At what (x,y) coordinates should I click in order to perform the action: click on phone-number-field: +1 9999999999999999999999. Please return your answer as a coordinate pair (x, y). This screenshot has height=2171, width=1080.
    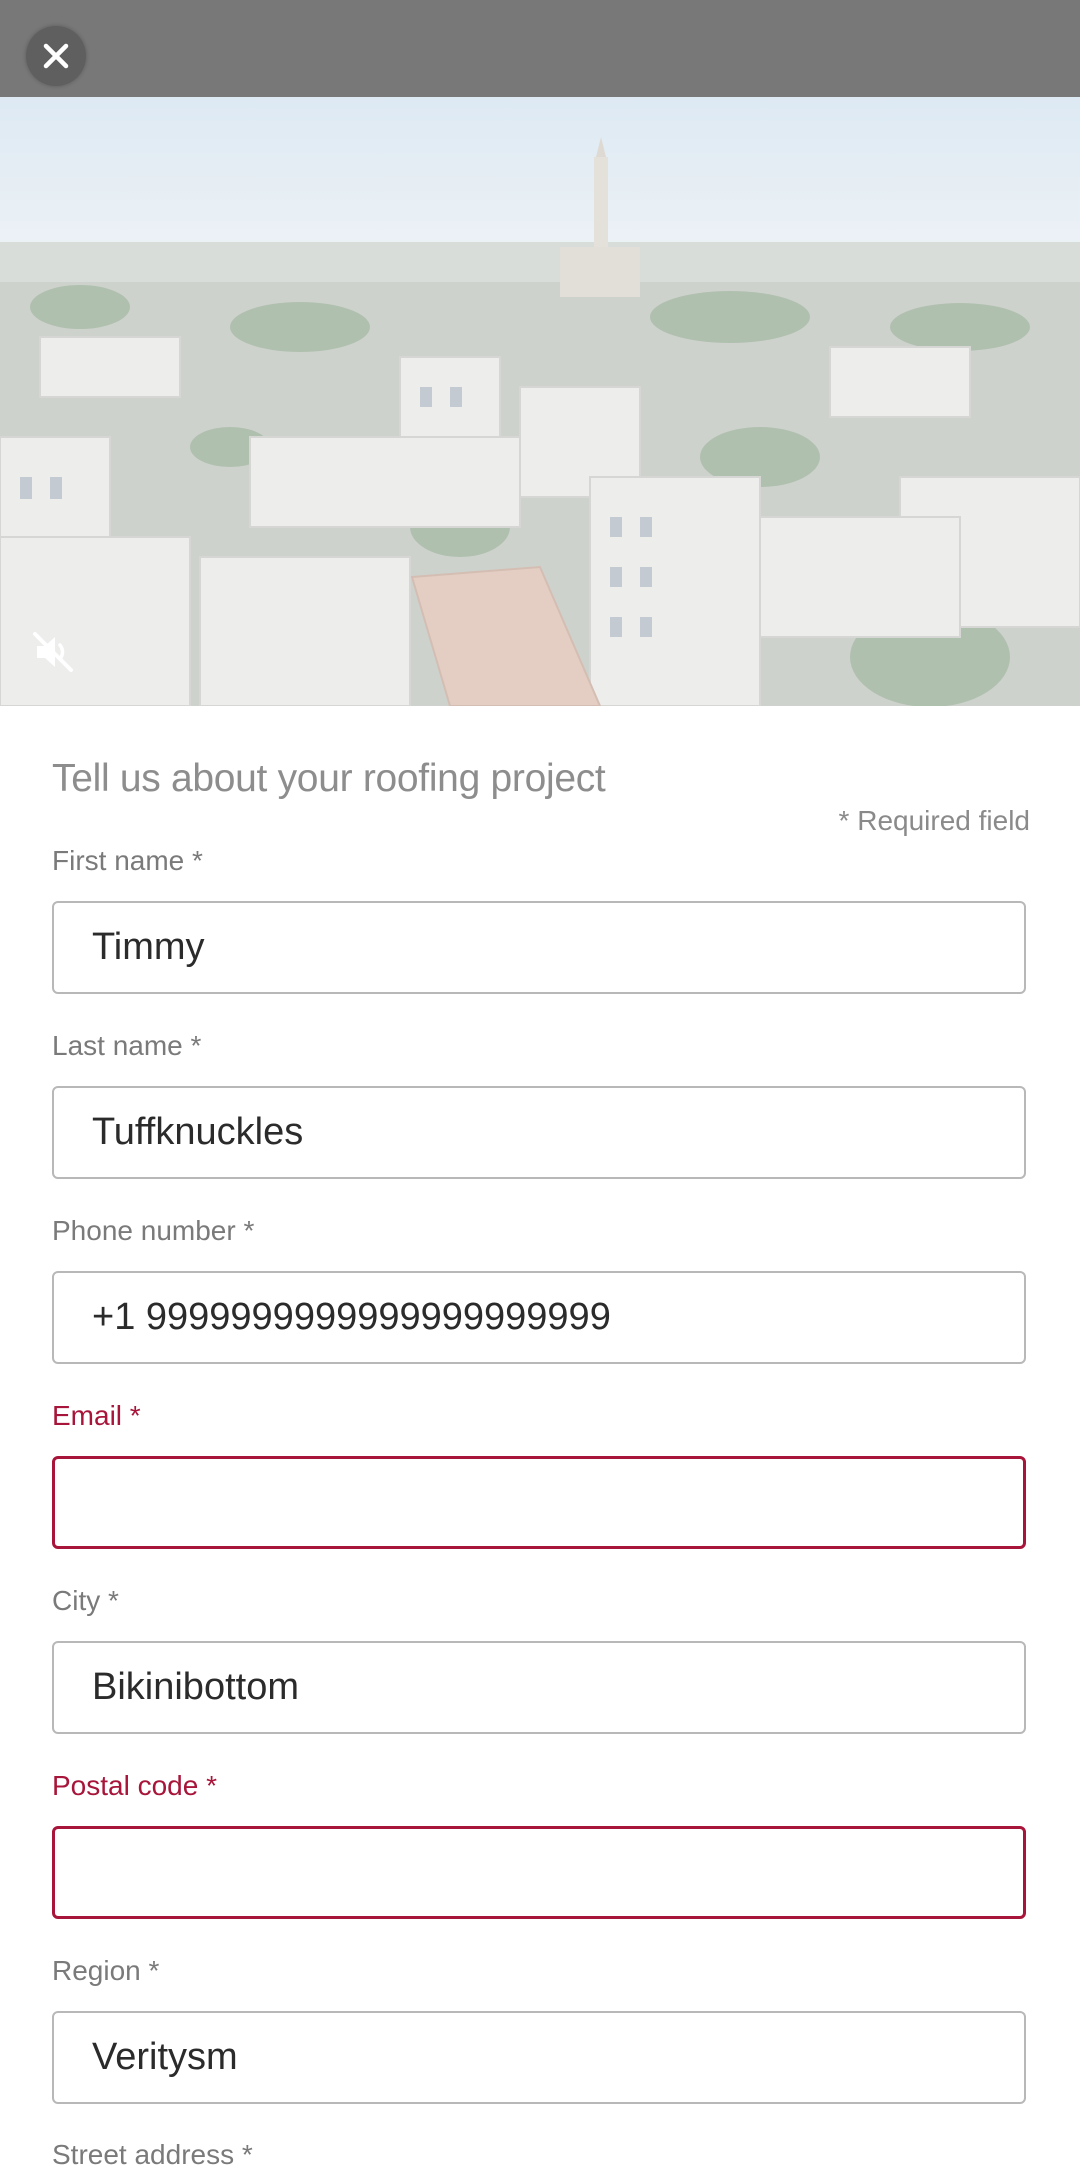
    Looking at the image, I should click on (539, 1317).